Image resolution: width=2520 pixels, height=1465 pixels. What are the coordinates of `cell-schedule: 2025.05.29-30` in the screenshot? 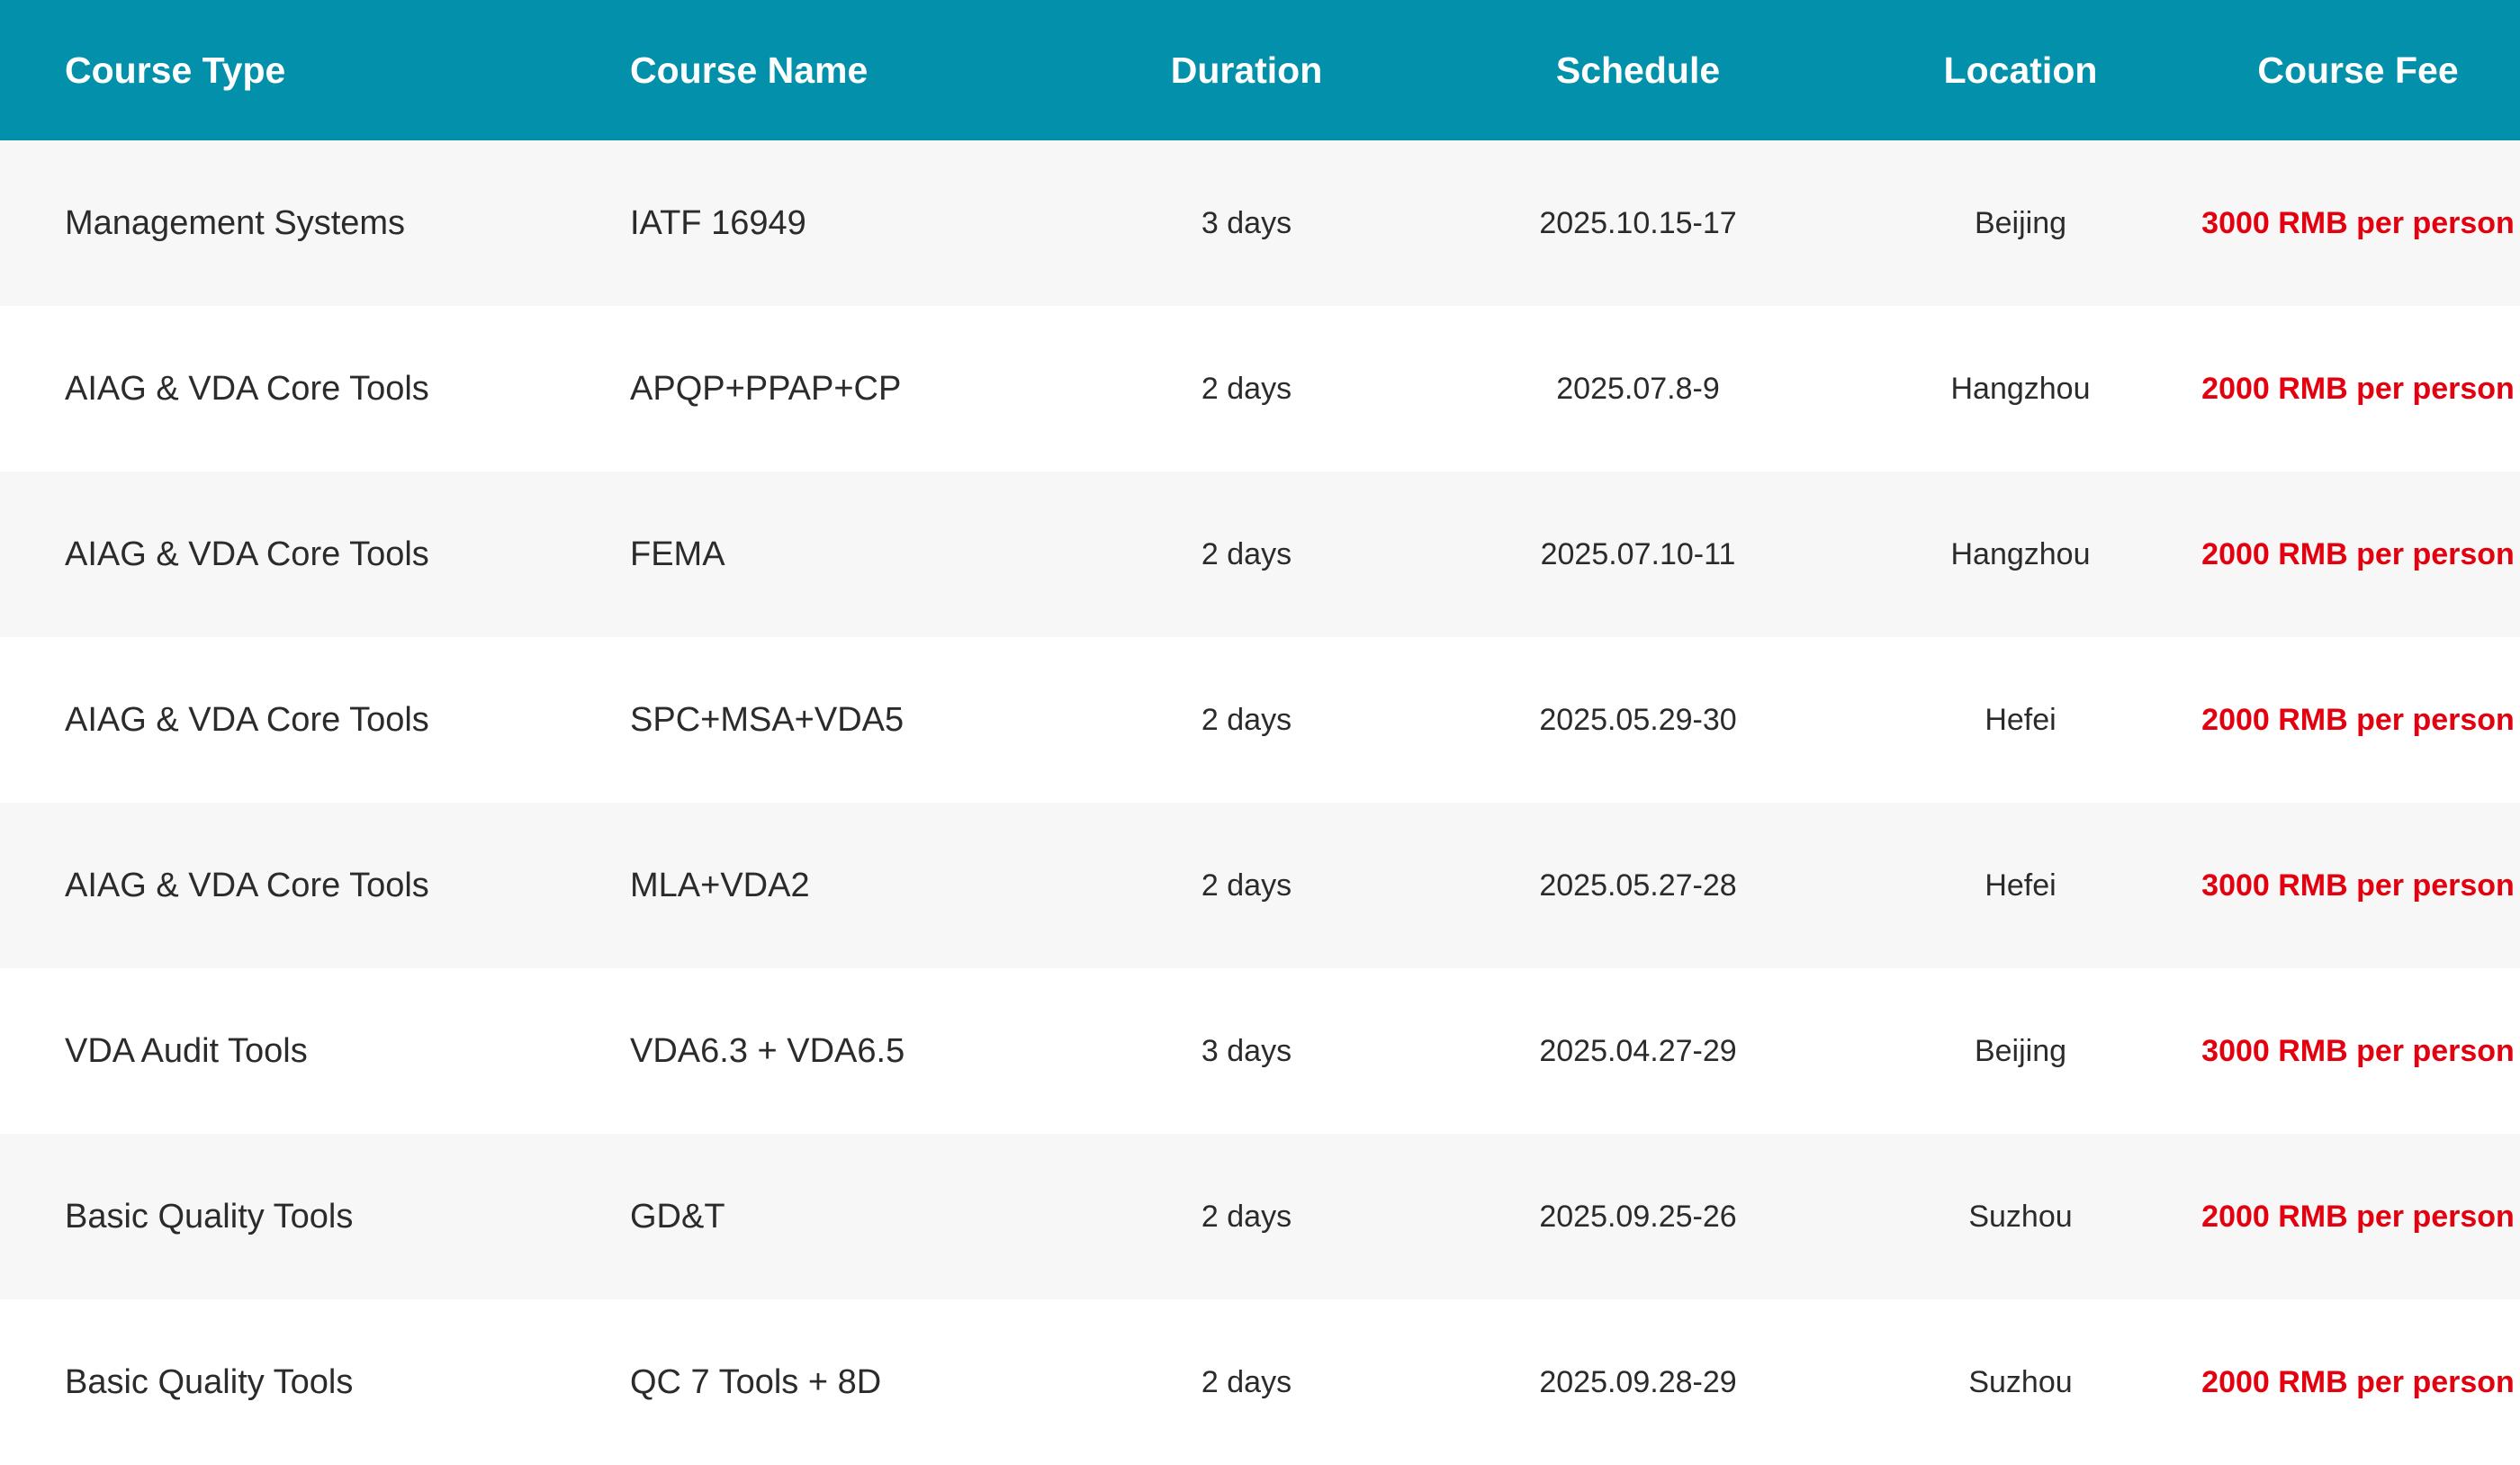 It's located at (1638, 719).